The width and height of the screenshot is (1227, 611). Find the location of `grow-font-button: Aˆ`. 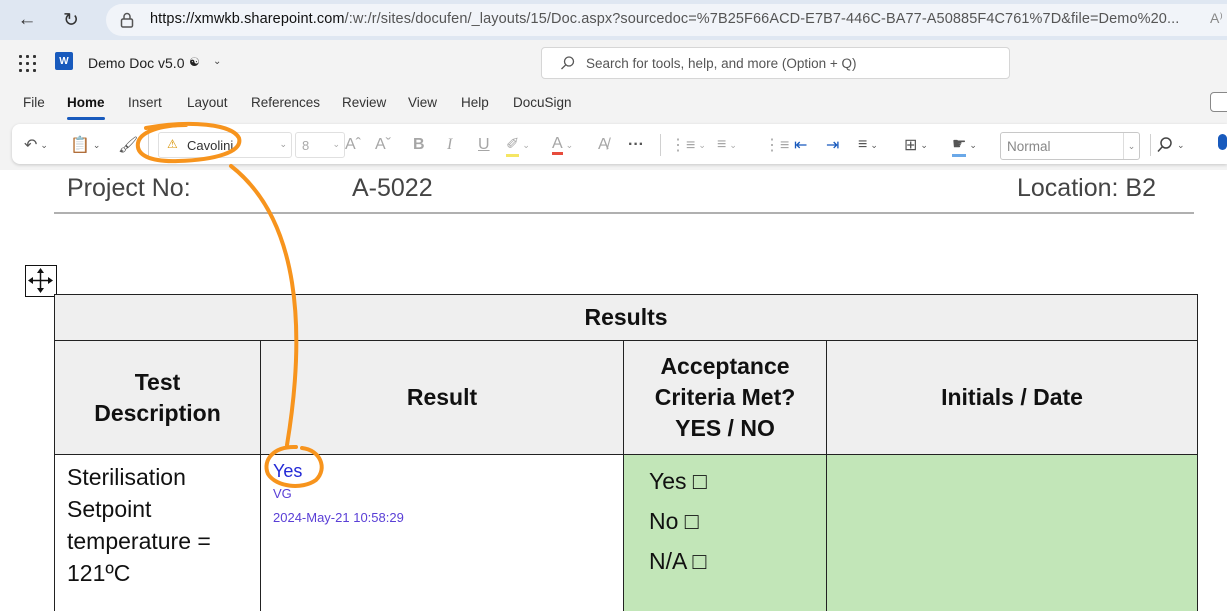

grow-font-button: Aˆ is located at coordinates (353, 145).